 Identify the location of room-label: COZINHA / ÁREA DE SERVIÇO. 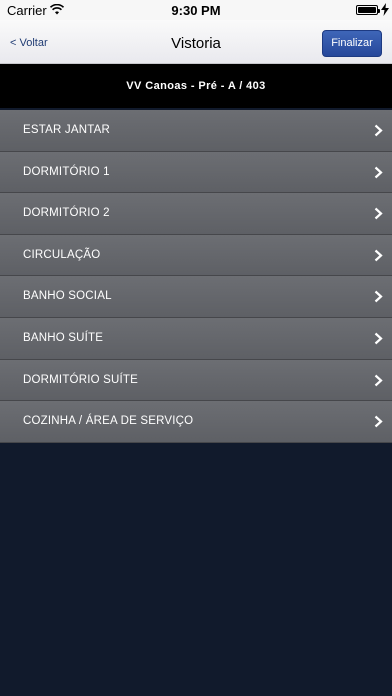
(108, 421).